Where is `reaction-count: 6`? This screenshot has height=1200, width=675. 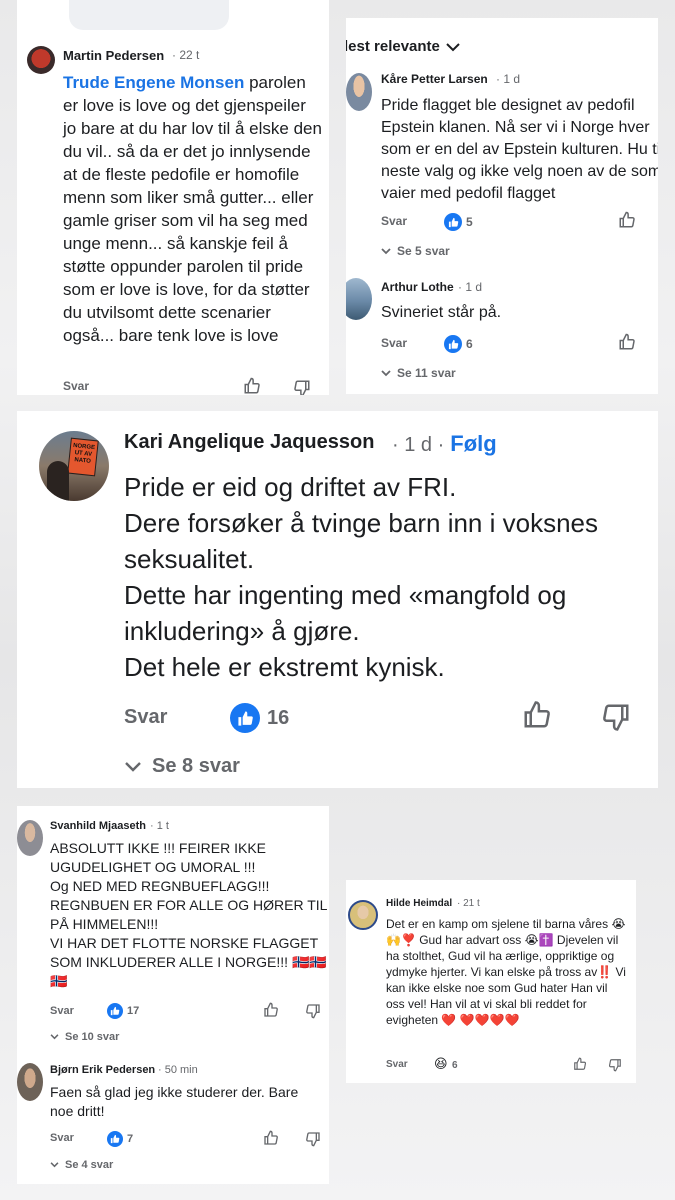 reaction-count: 6 is located at coordinates (455, 1065).